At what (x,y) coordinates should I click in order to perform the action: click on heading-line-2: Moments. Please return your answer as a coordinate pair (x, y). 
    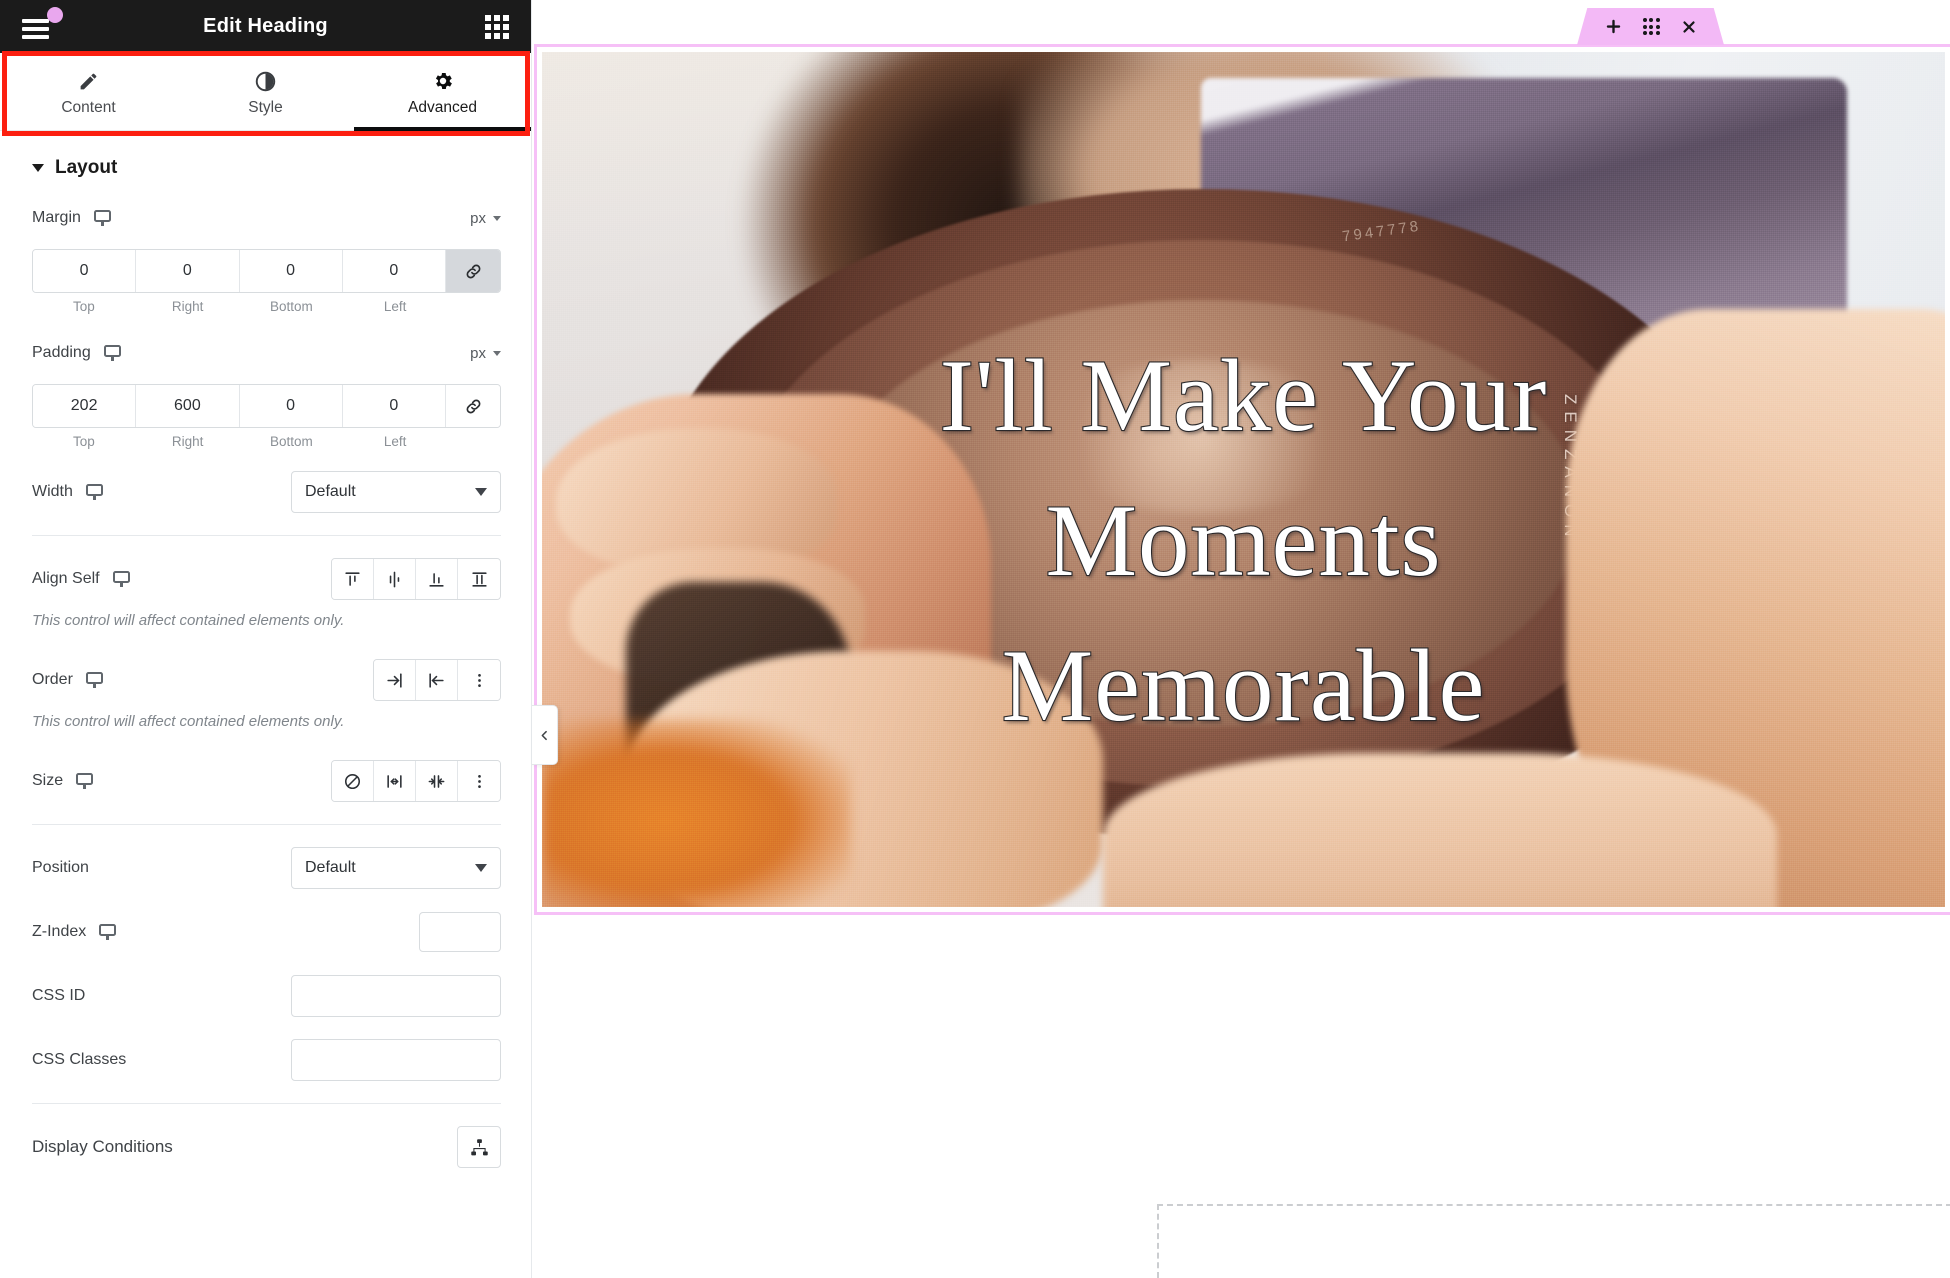
    Looking at the image, I should click on (1243, 541).